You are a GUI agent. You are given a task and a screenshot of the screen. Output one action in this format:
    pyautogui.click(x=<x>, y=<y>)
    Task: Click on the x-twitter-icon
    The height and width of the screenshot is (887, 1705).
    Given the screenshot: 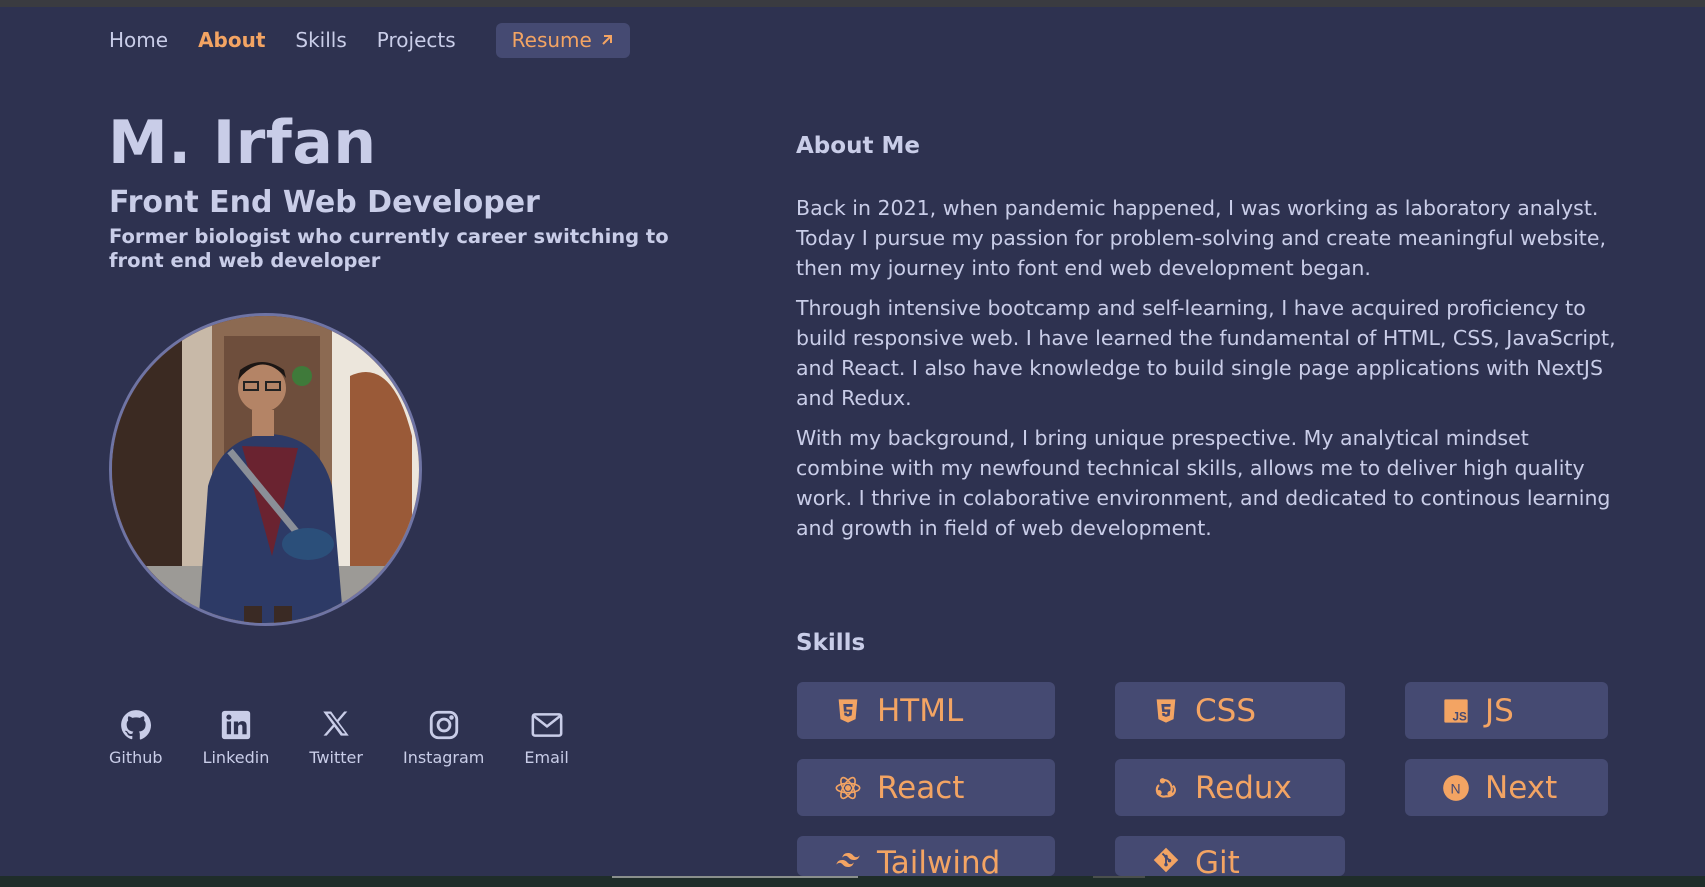 What is the action you would take?
    pyautogui.click(x=336, y=723)
    